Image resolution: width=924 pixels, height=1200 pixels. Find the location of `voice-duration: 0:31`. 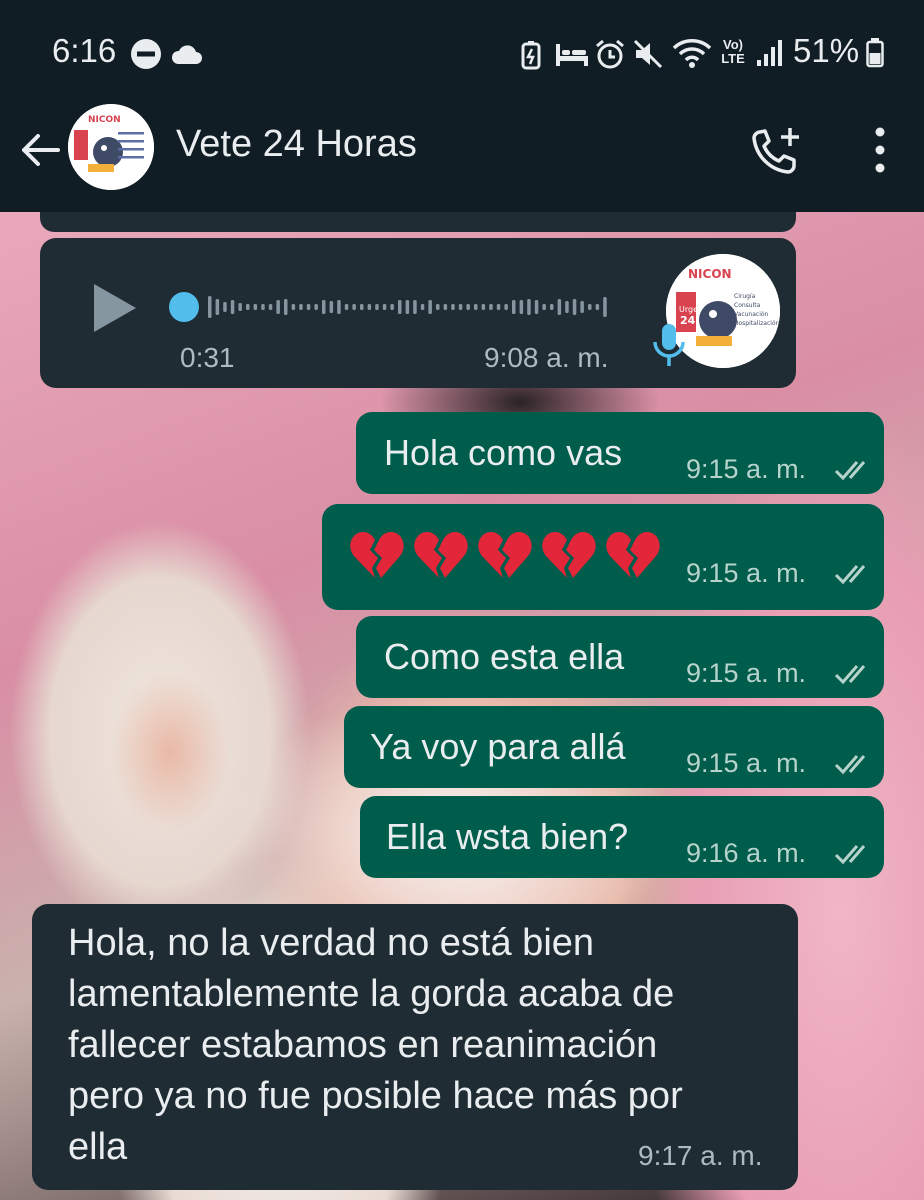

voice-duration: 0:31 is located at coordinates (207, 357).